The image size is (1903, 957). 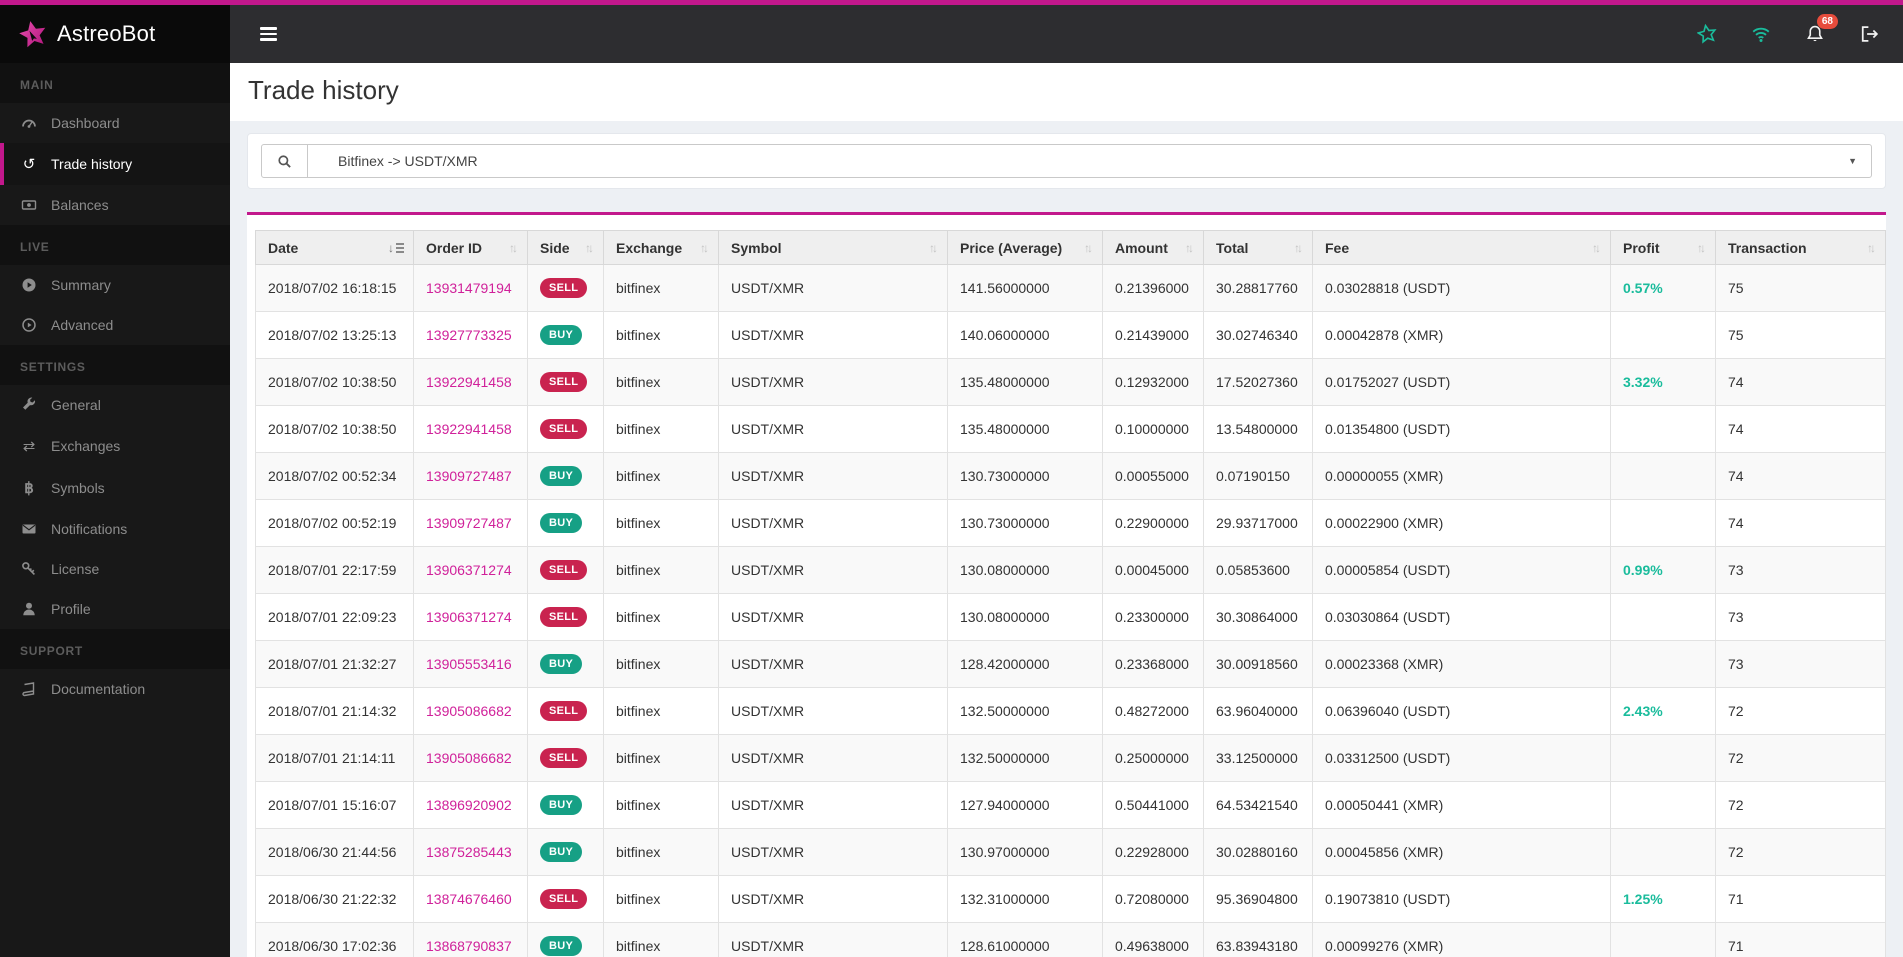 I want to click on column-header-date: Date ↓, so click(x=334, y=247).